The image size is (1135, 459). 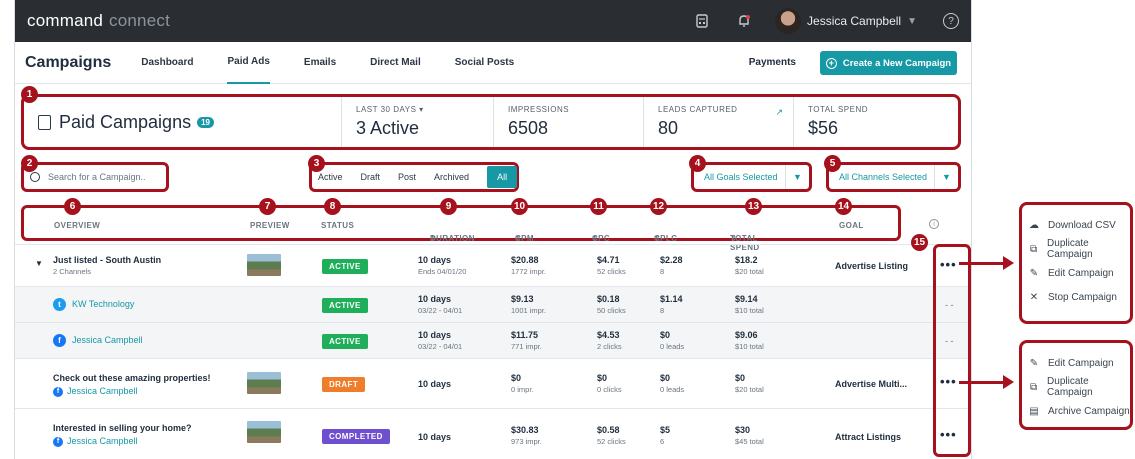 What do you see at coordinates (897, 63) in the screenshot?
I see `create-campaign-label: Create a New Campaign` at bounding box center [897, 63].